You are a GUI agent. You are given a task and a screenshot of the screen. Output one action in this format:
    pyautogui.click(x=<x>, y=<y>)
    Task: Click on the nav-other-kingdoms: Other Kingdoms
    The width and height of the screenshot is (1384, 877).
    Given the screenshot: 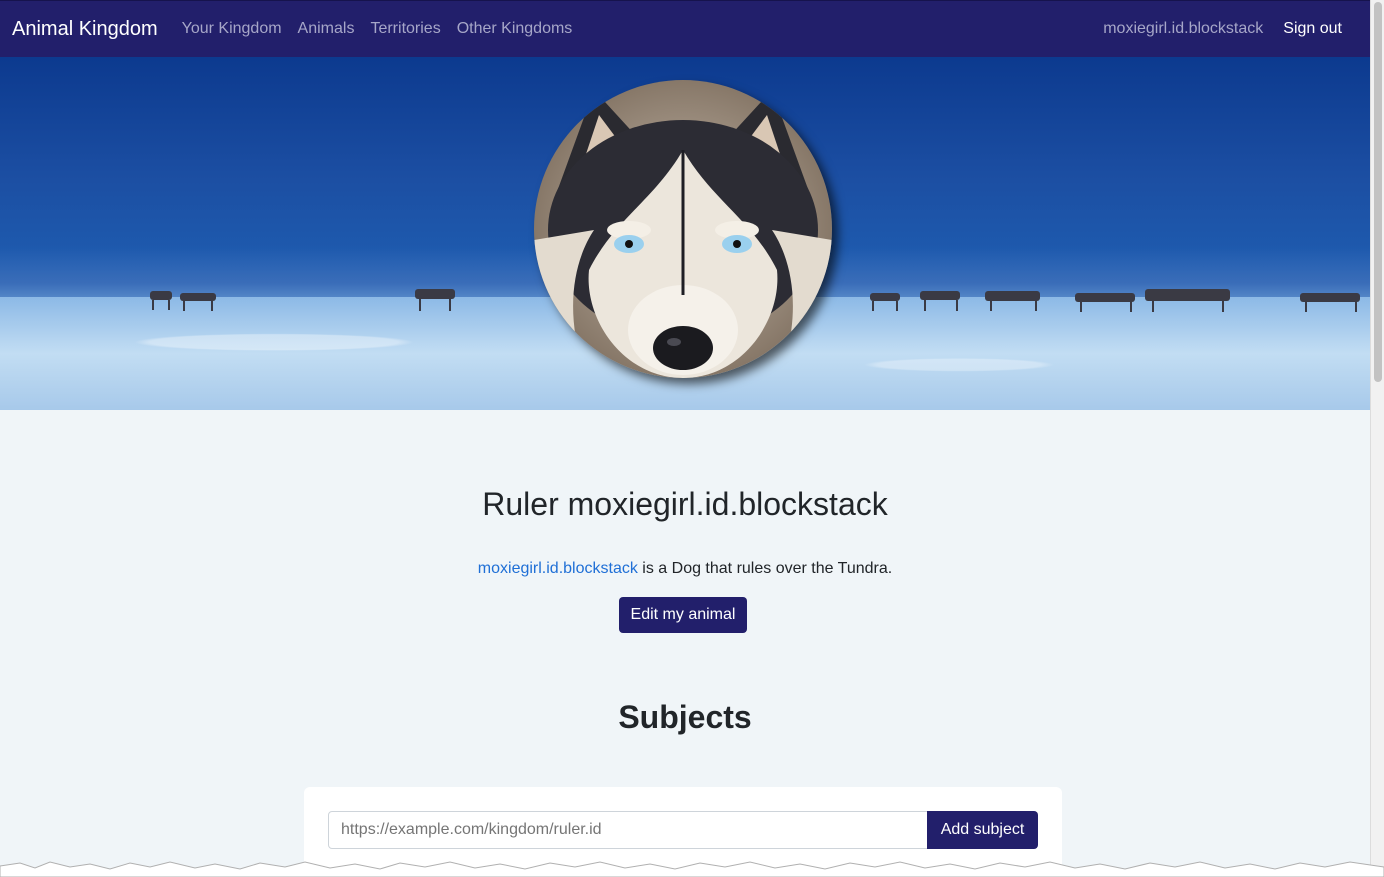 What is the action you would take?
    pyautogui.click(x=515, y=29)
    